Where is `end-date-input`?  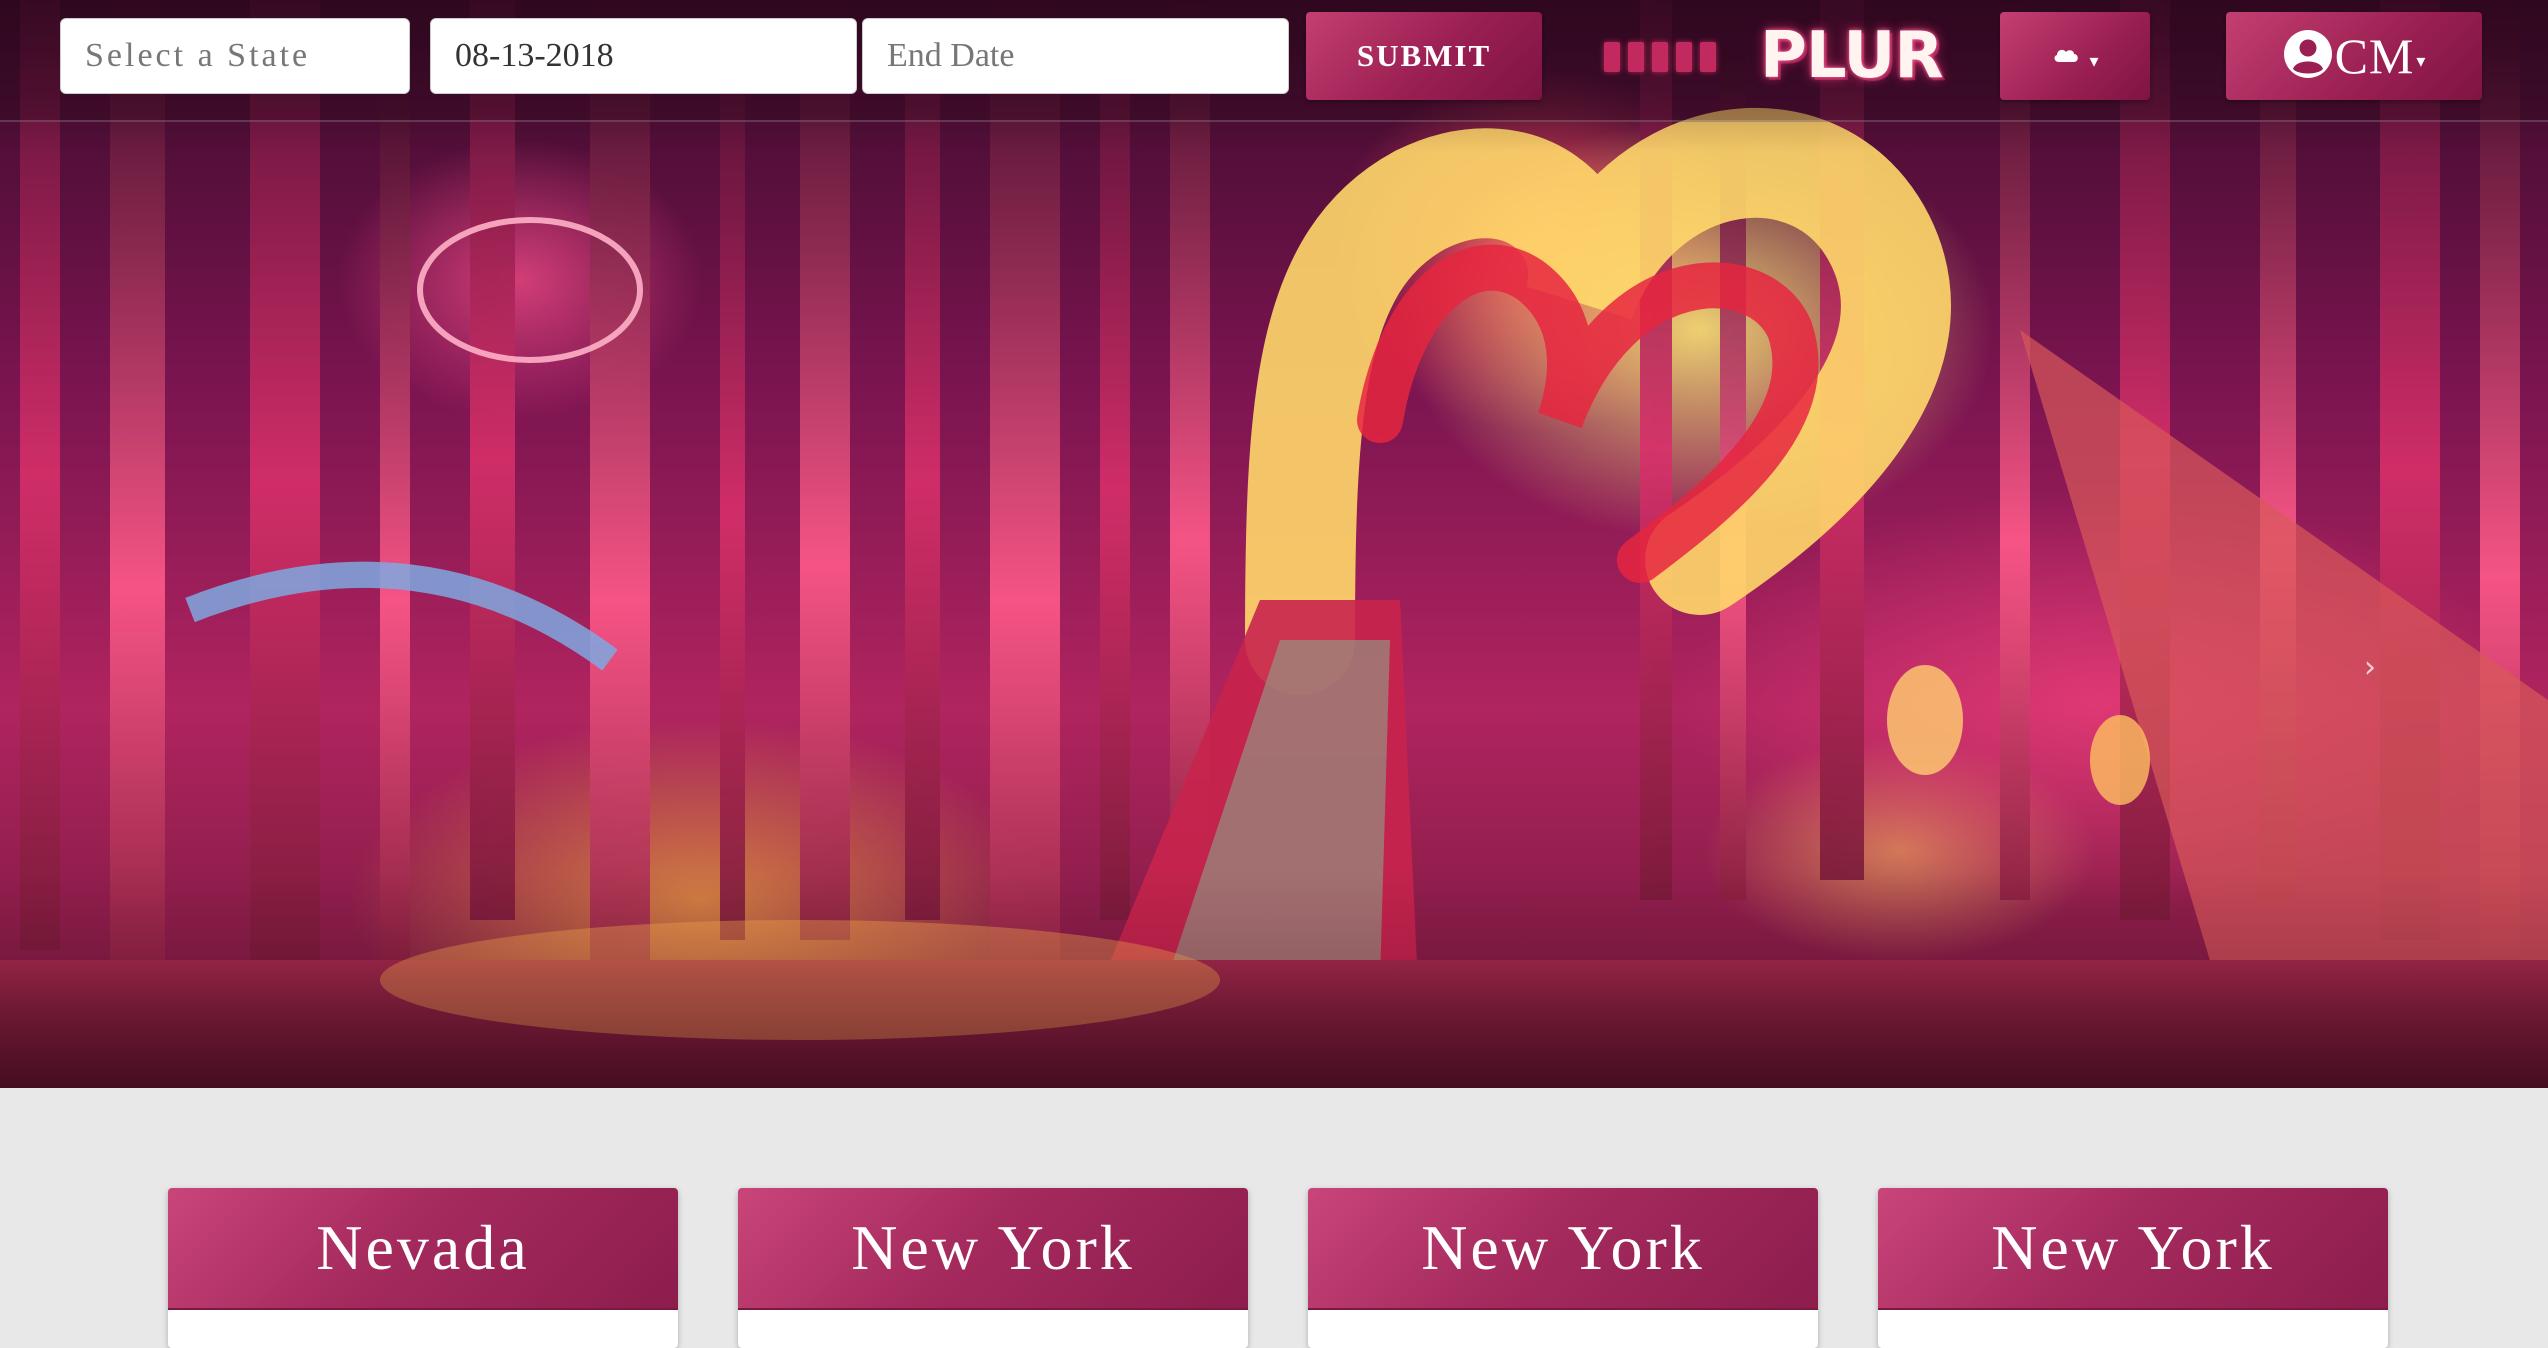
end-date-input is located at coordinates (1075, 56).